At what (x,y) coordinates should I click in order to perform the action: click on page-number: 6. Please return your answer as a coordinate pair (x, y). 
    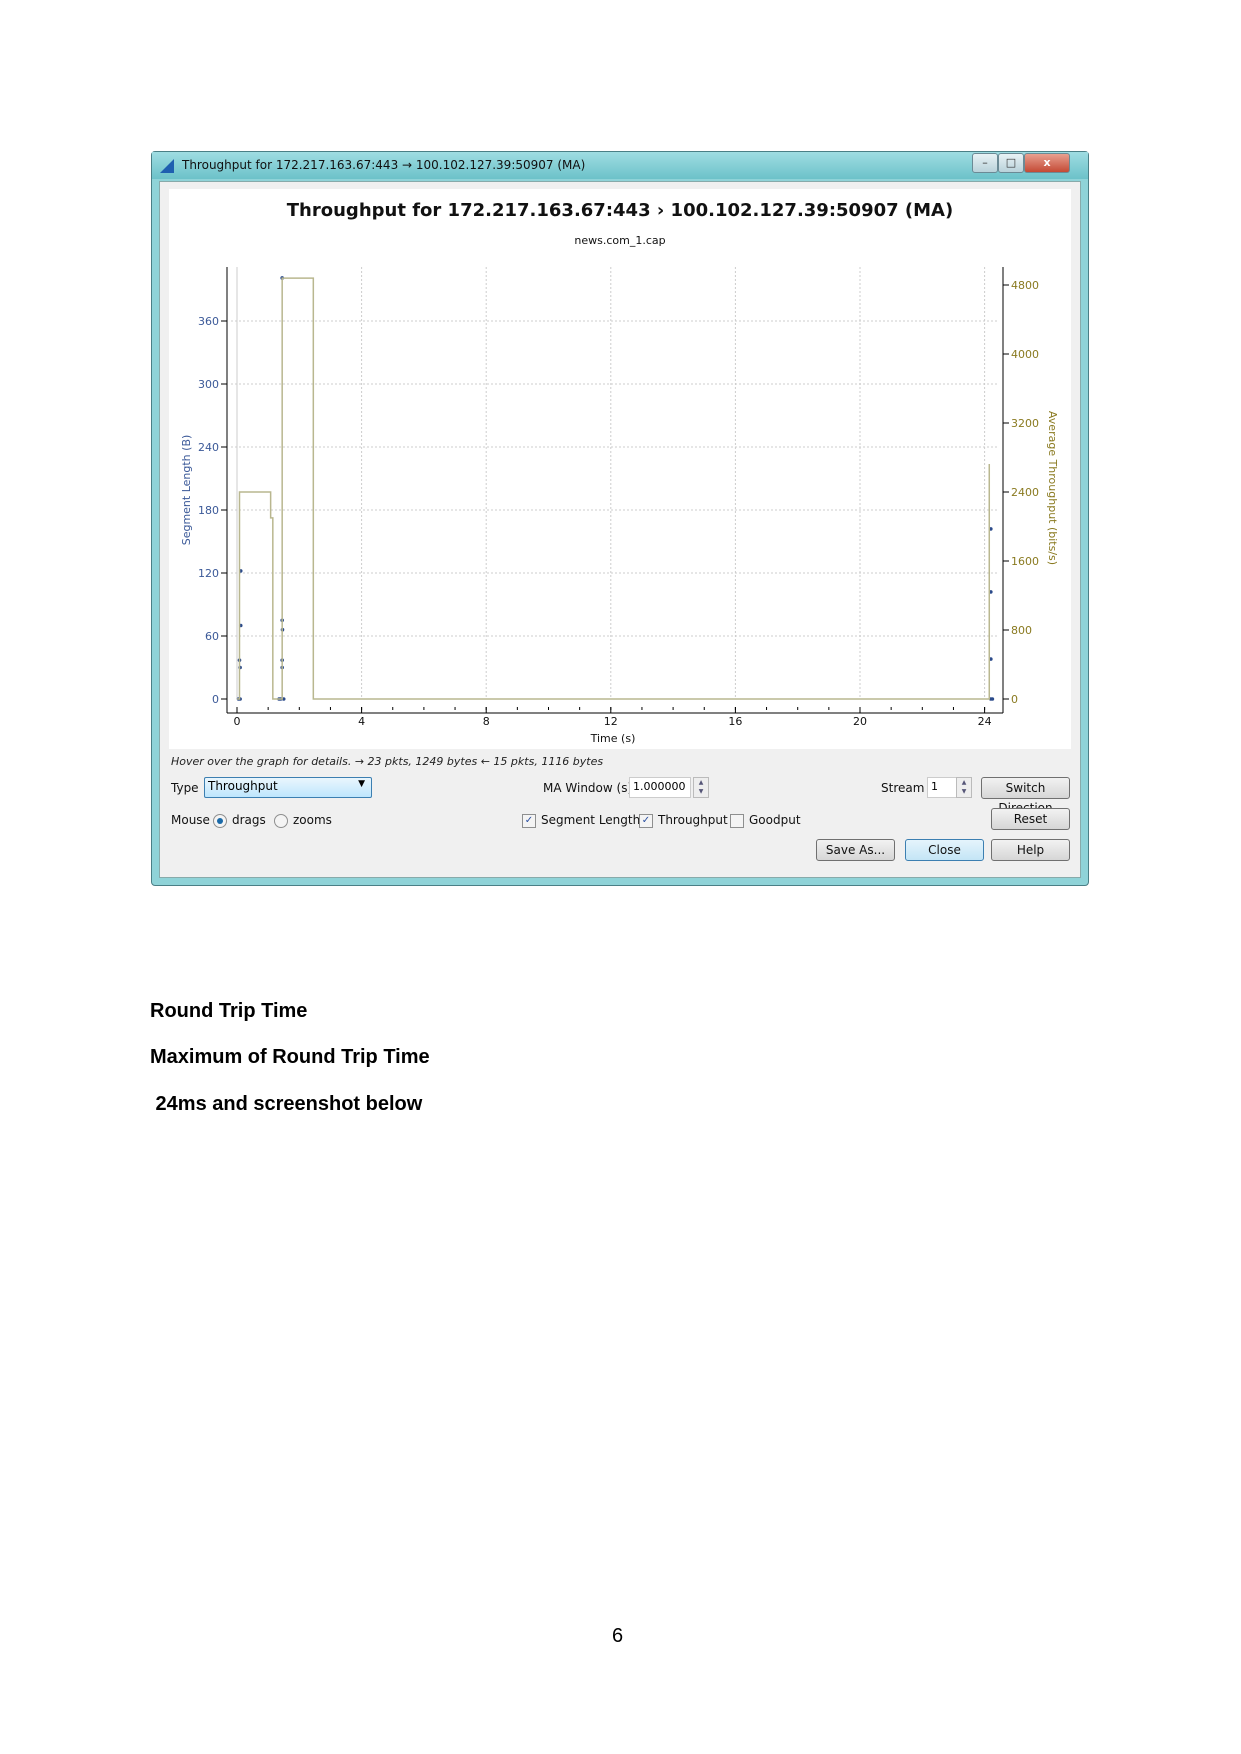
    Looking at the image, I should click on (618, 1636).